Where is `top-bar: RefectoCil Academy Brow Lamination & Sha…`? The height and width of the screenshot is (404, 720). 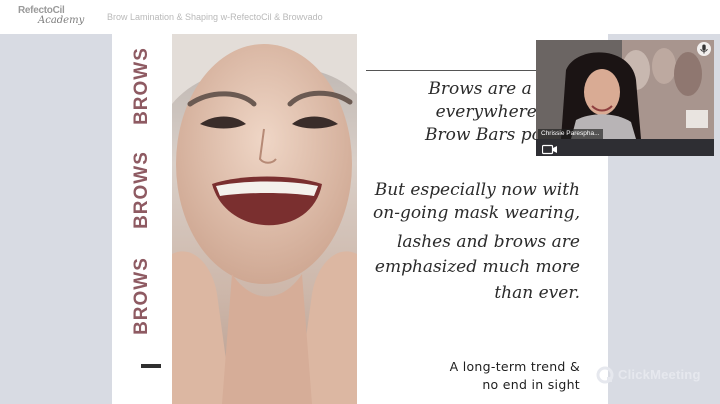
top-bar: RefectoCil Academy Brow Lamination & Sha… is located at coordinates (360, 17).